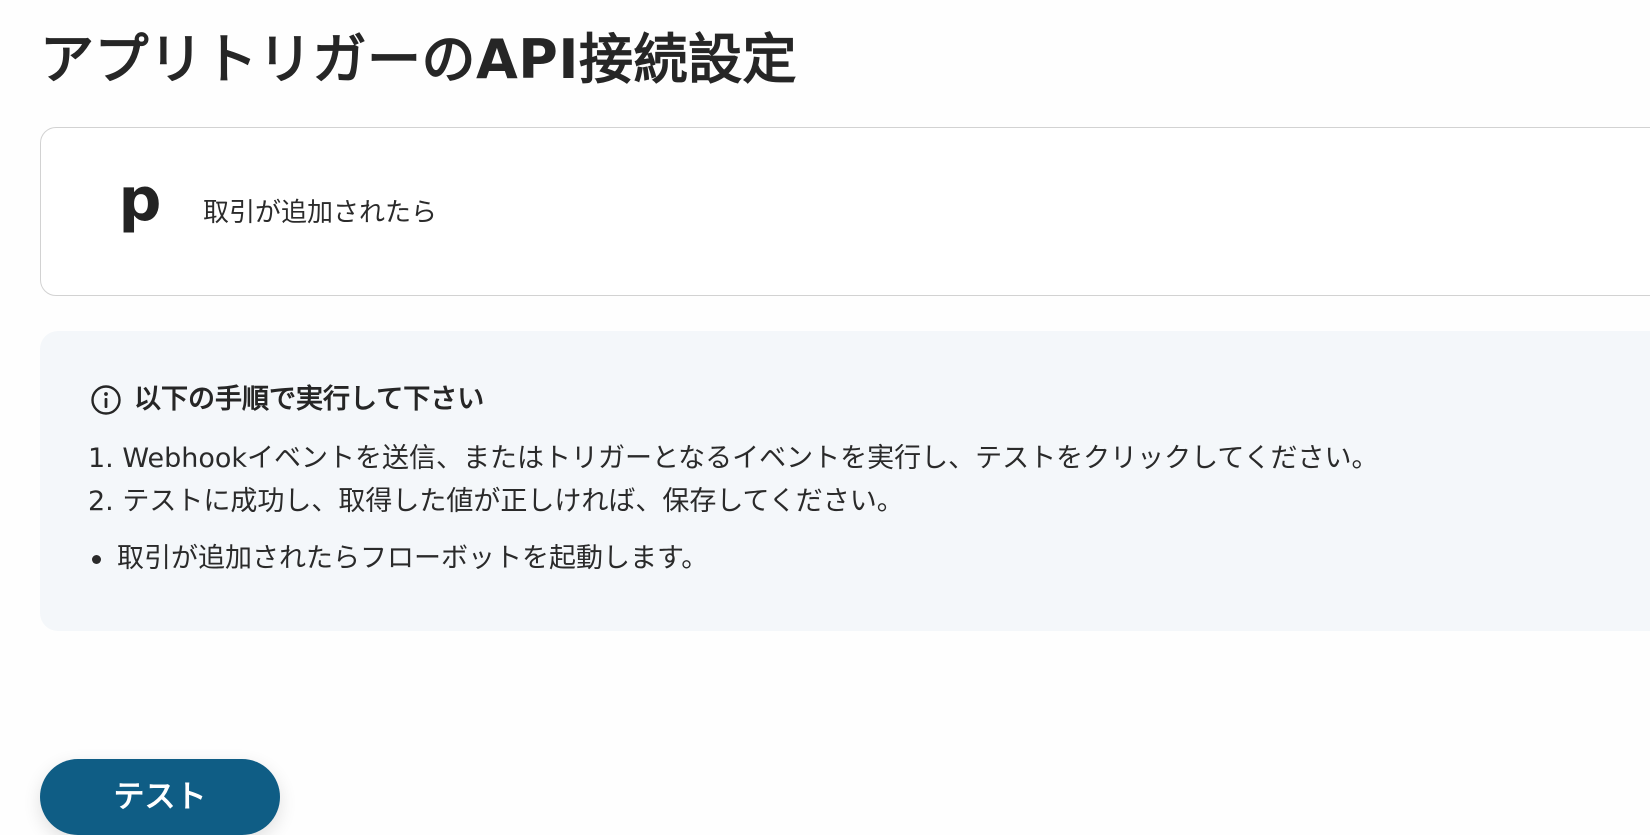 This screenshot has width=1650, height=835. Describe the element at coordinates (96, 559) in the screenshot. I see `bullet-icon` at that location.